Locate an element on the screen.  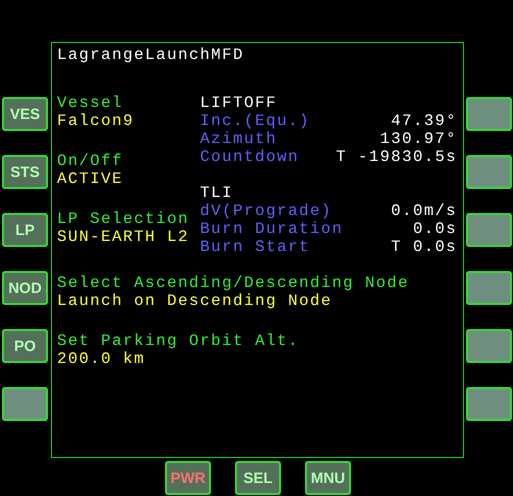
readout-value: 0.0m/s is located at coordinates (423, 211).